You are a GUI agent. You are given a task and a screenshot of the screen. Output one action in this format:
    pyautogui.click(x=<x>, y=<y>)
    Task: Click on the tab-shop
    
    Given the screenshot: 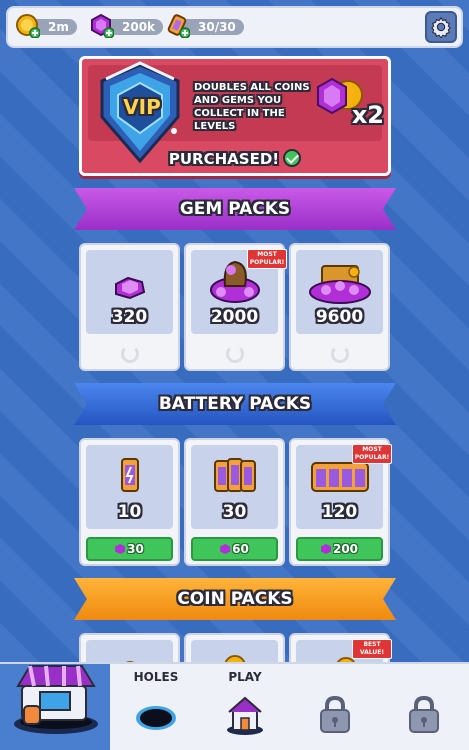 What is the action you would take?
    pyautogui.click(x=55, y=707)
    